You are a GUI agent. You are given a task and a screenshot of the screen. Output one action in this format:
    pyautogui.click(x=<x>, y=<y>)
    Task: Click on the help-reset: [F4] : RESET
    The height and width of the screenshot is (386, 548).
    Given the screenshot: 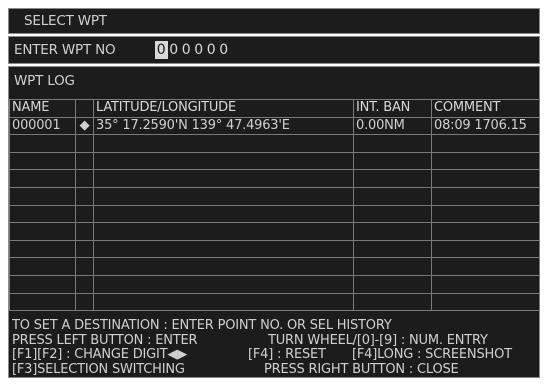 What is the action you would take?
    pyautogui.click(x=287, y=354)
    